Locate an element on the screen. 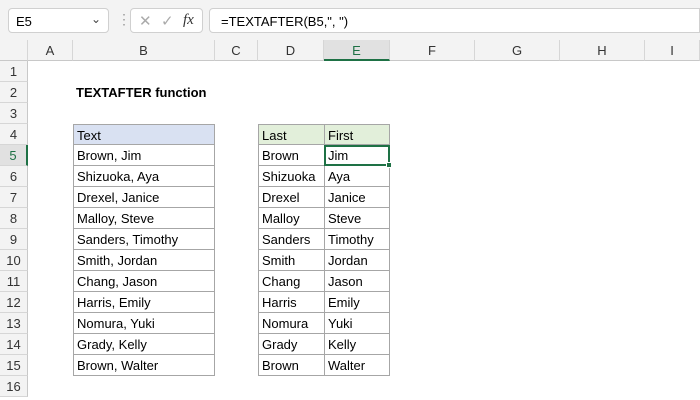  first-name-cell: Timothy is located at coordinates (357, 239).